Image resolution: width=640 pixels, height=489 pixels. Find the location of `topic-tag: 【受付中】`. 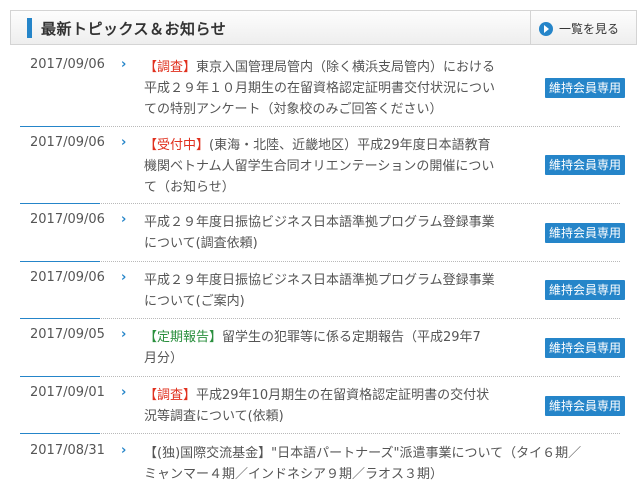

topic-tag: 【受付中】 is located at coordinates (177, 145).